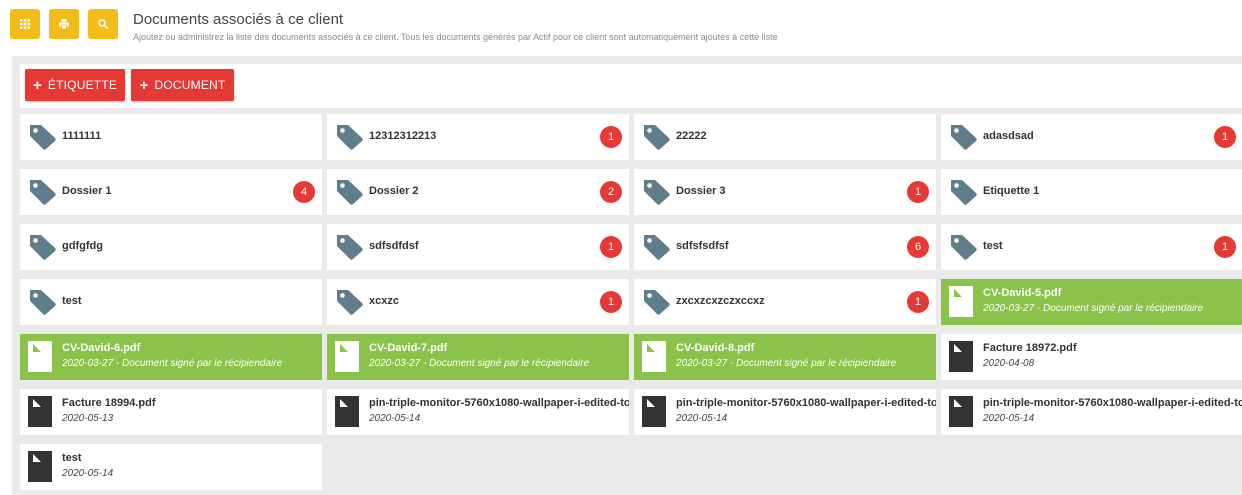 The width and height of the screenshot is (1242, 495). I want to click on label-name: Dossier 3, so click(701, 191).